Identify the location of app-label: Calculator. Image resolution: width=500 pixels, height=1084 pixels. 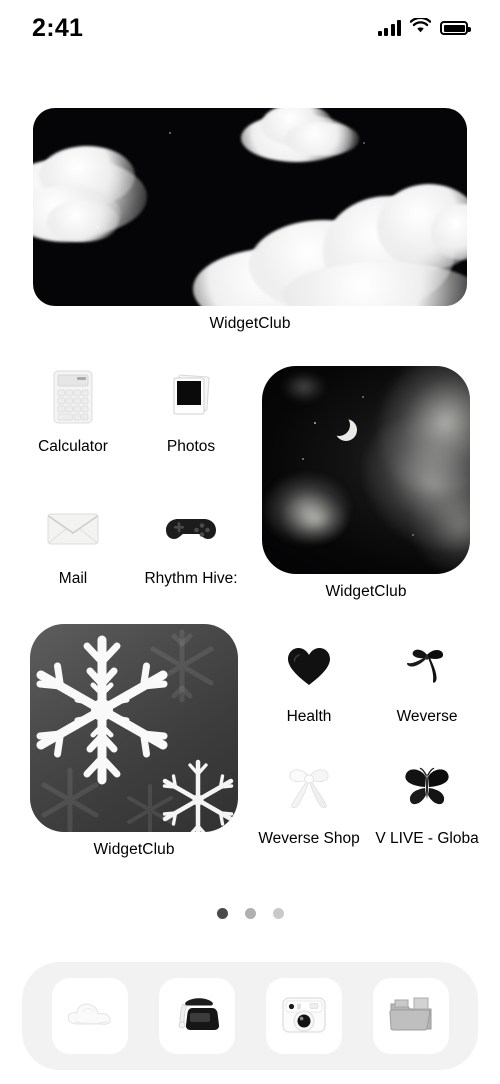
(73, 446).